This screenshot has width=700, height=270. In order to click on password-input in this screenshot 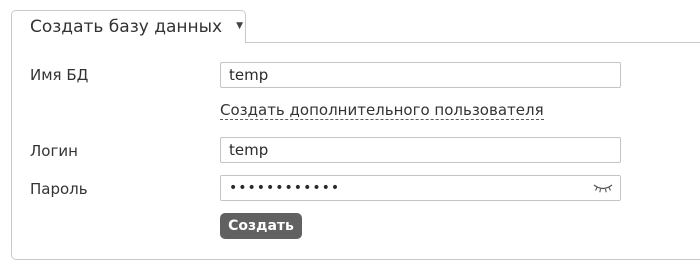, I will do `click(420, 188)`.